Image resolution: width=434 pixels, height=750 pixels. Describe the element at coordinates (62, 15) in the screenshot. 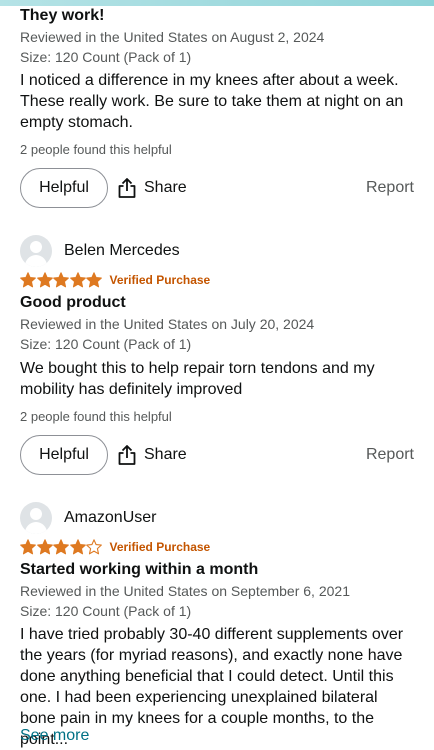

I see `review-title: They work!` at that location.